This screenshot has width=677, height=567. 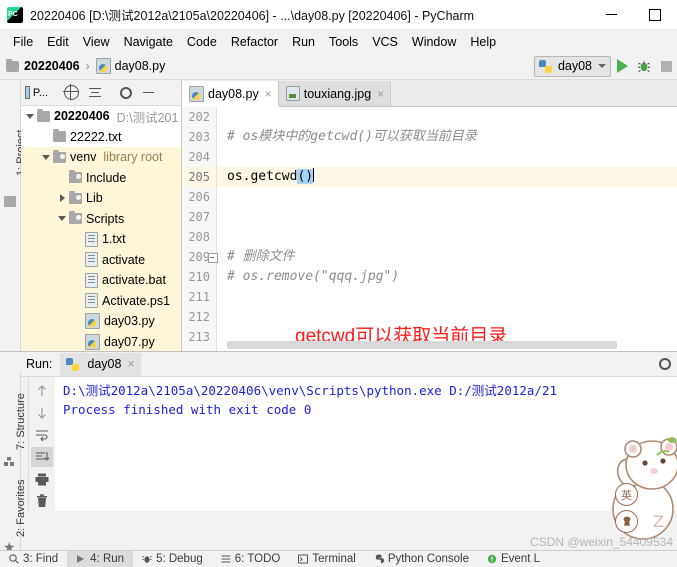 I want to click on line-number: 204, so click(x=199, y=157).